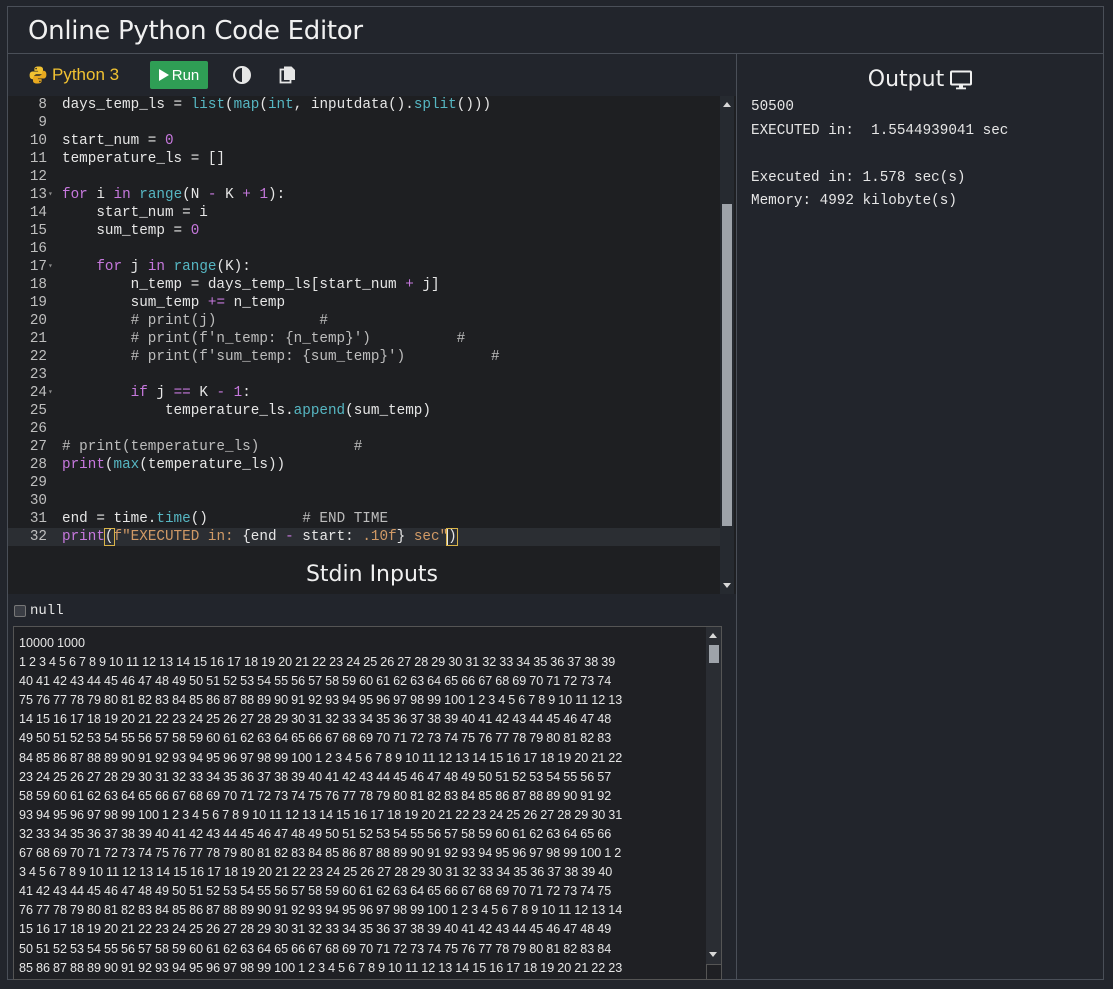  Describe the element at coordinates (38, 483) in the screenshot. I see `line-number: 29` at that location.